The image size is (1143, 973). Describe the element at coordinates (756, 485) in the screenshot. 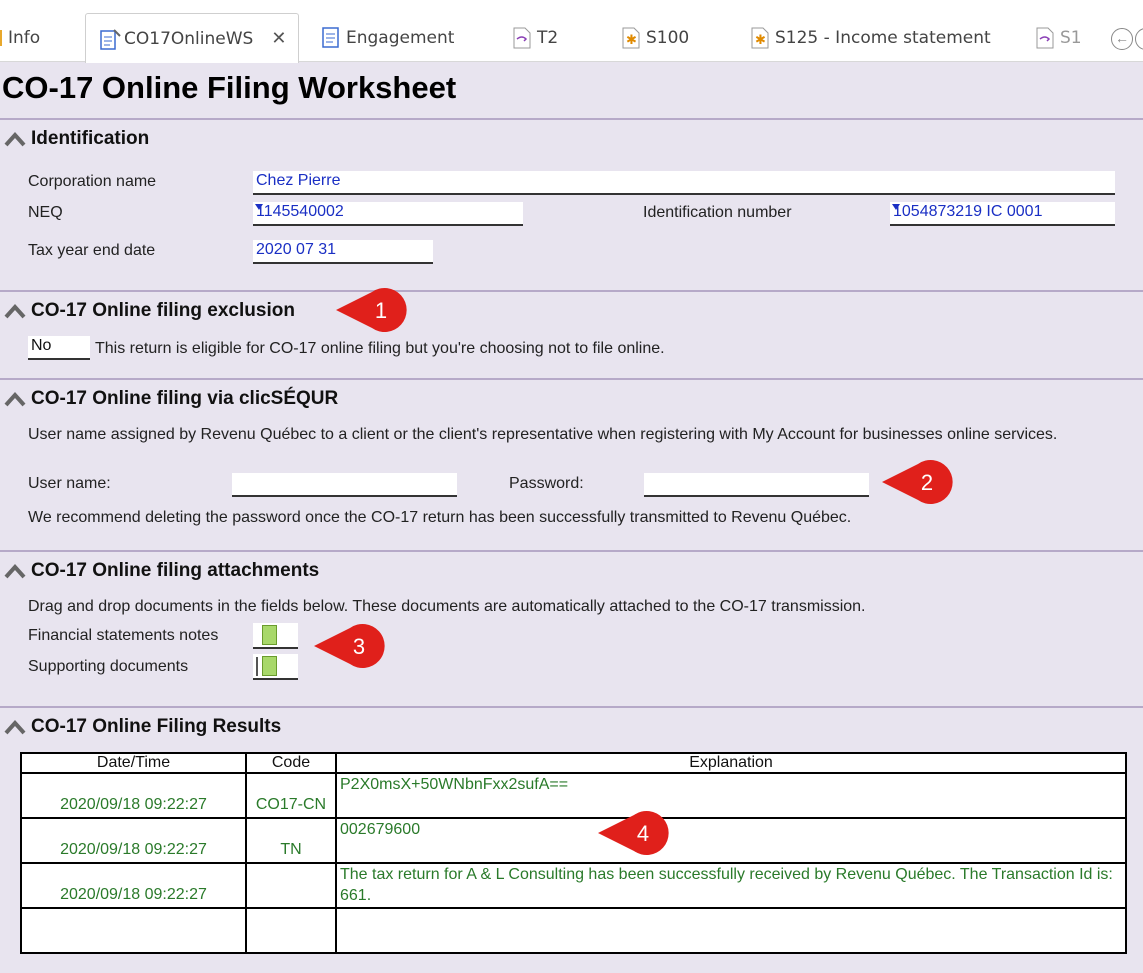

I see `password-input` at that location.